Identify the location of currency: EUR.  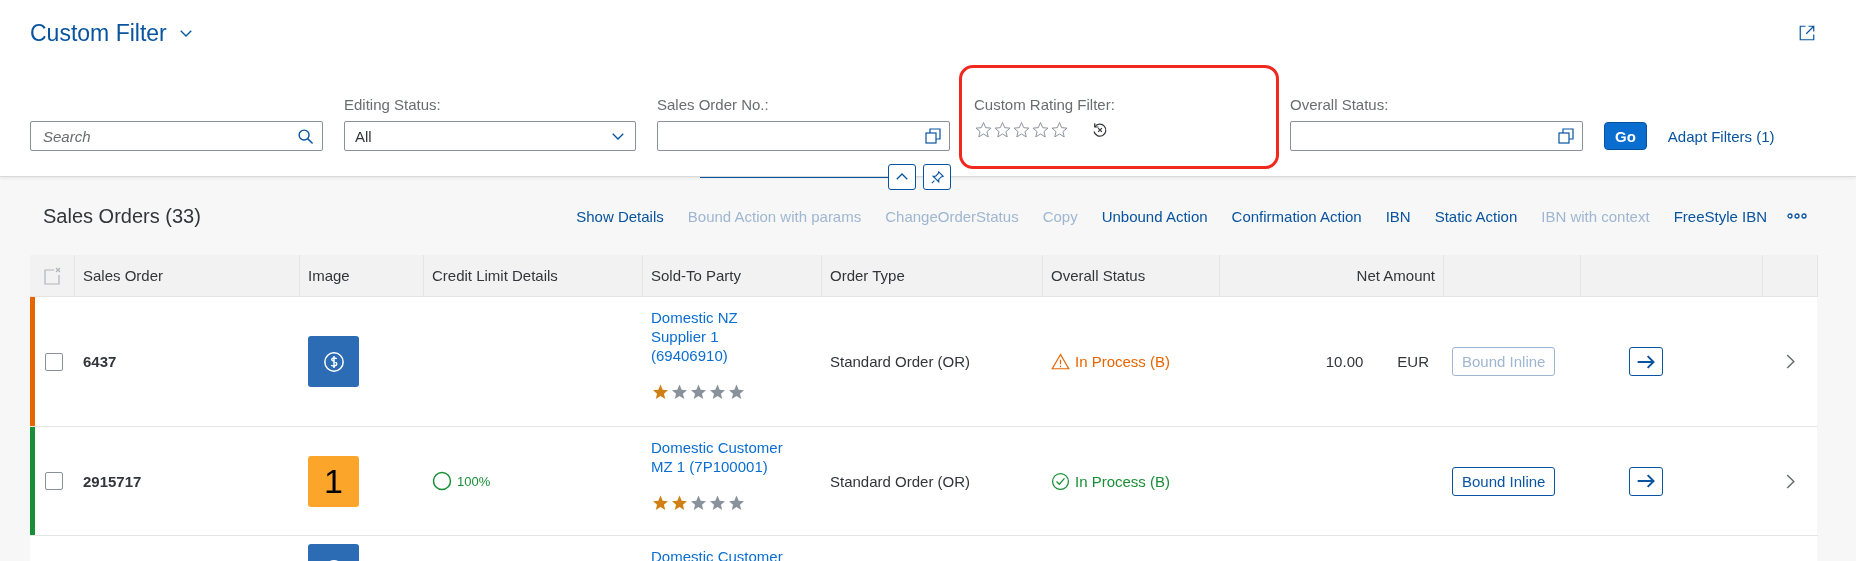
(1413, 361).